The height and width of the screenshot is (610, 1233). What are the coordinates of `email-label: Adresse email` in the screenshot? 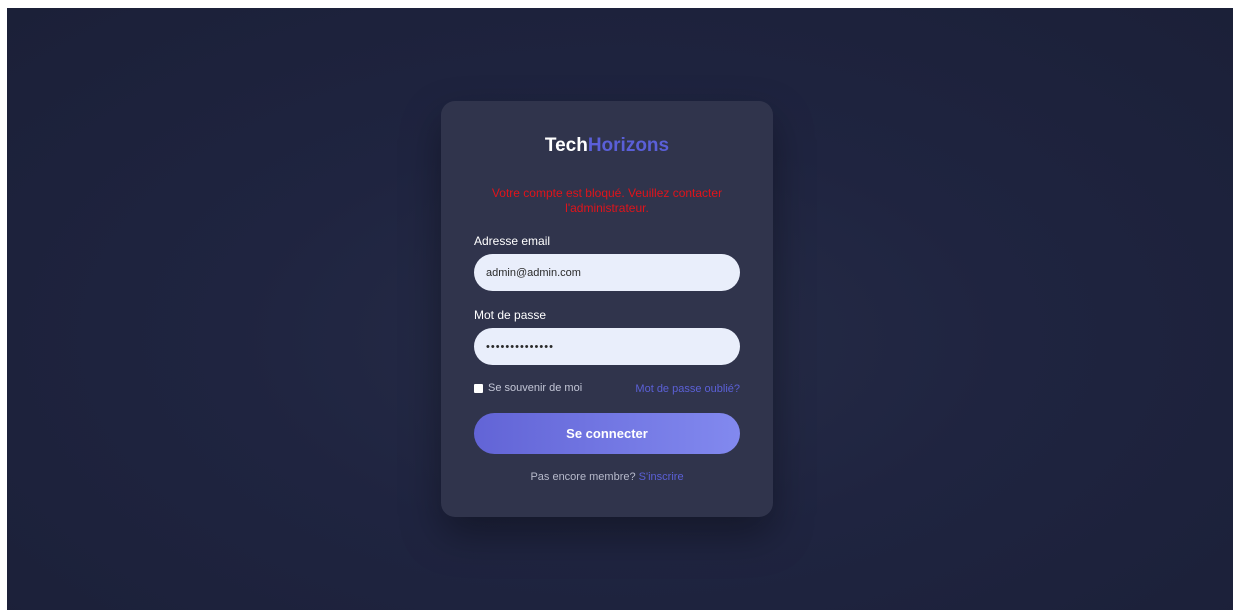 It's located at (512, 241).